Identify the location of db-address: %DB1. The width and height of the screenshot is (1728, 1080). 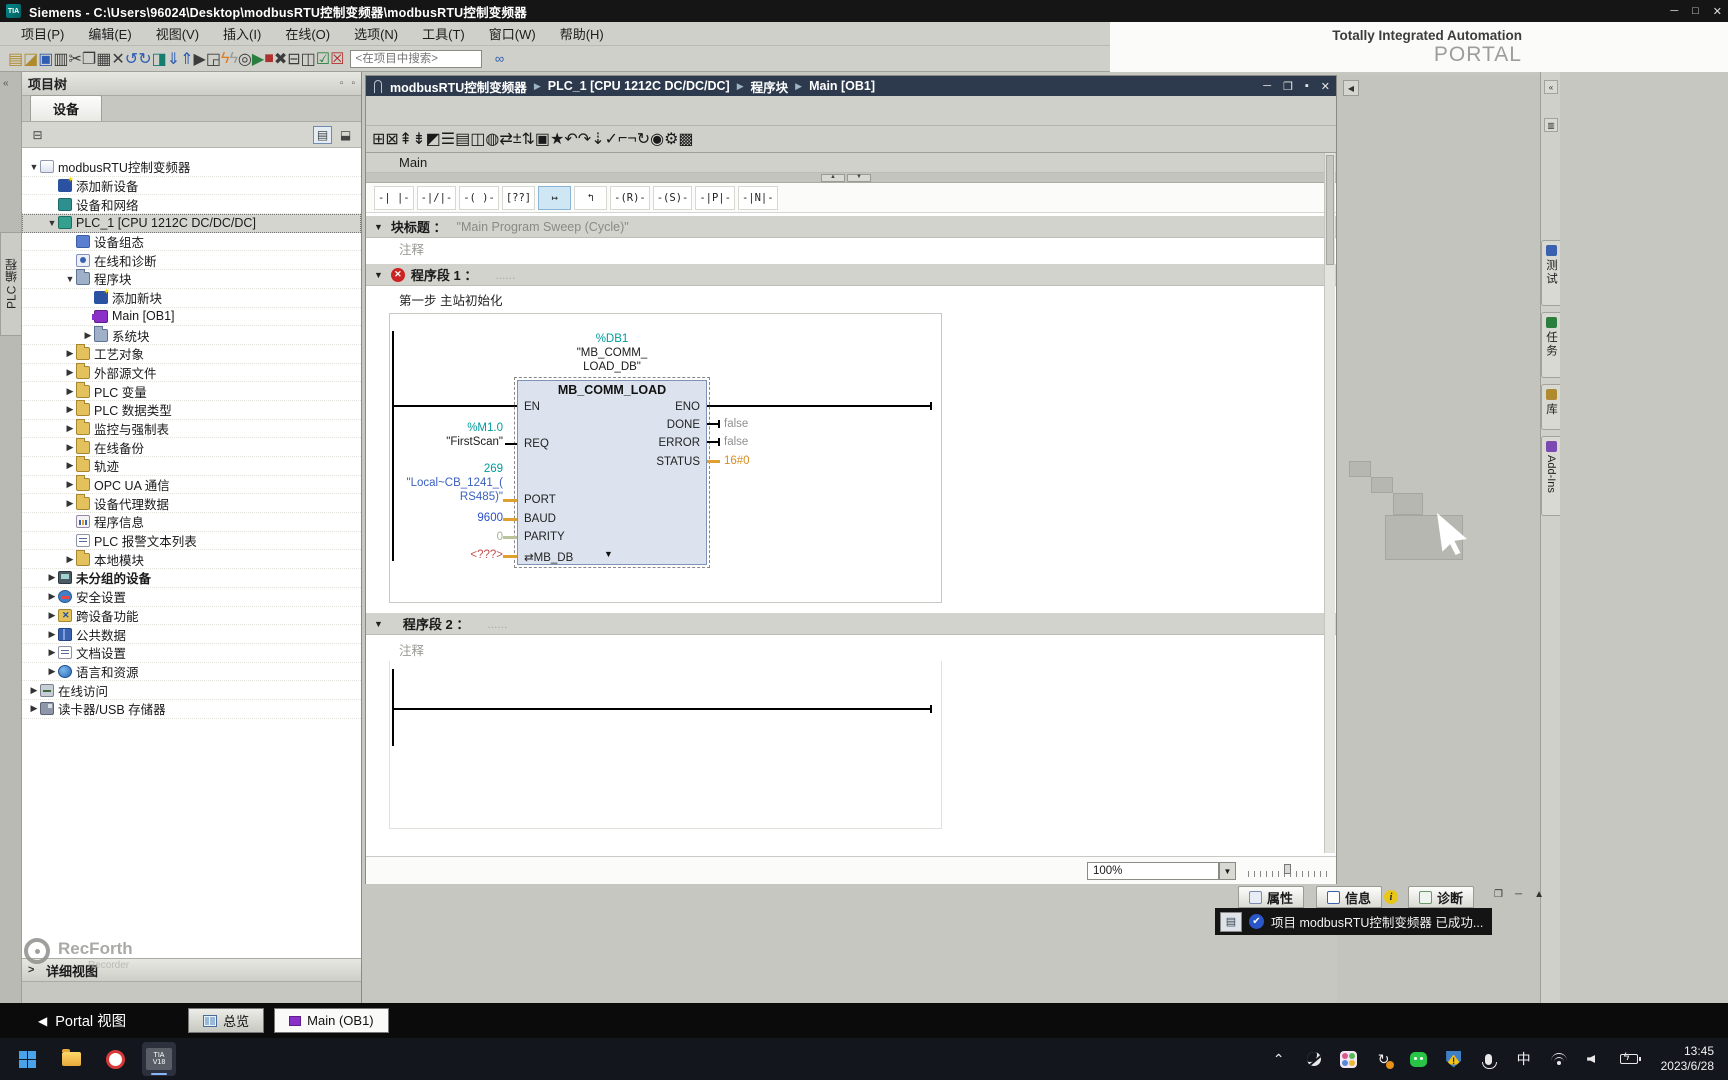
(612, 339).